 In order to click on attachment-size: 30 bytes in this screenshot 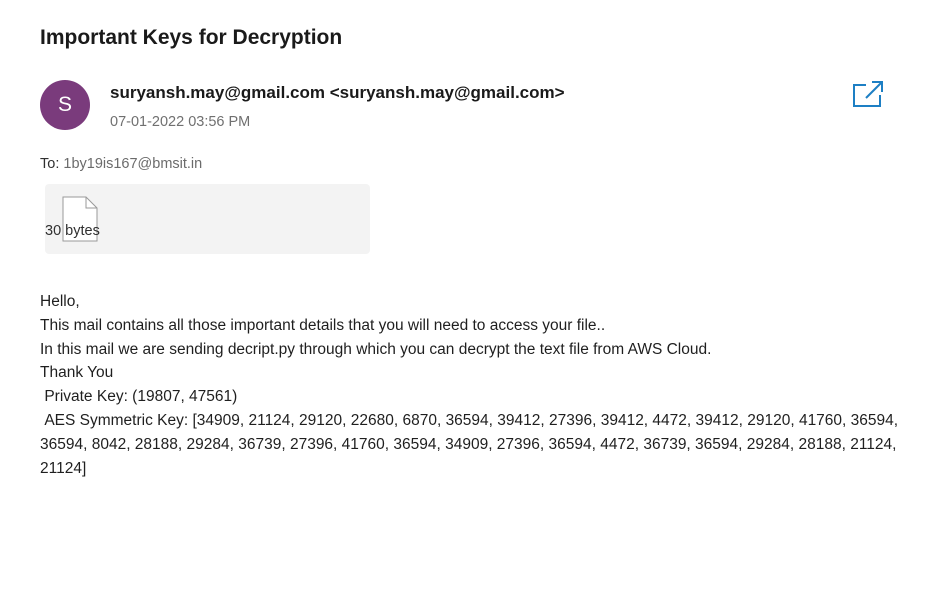, I will do `click(72, 231)`.